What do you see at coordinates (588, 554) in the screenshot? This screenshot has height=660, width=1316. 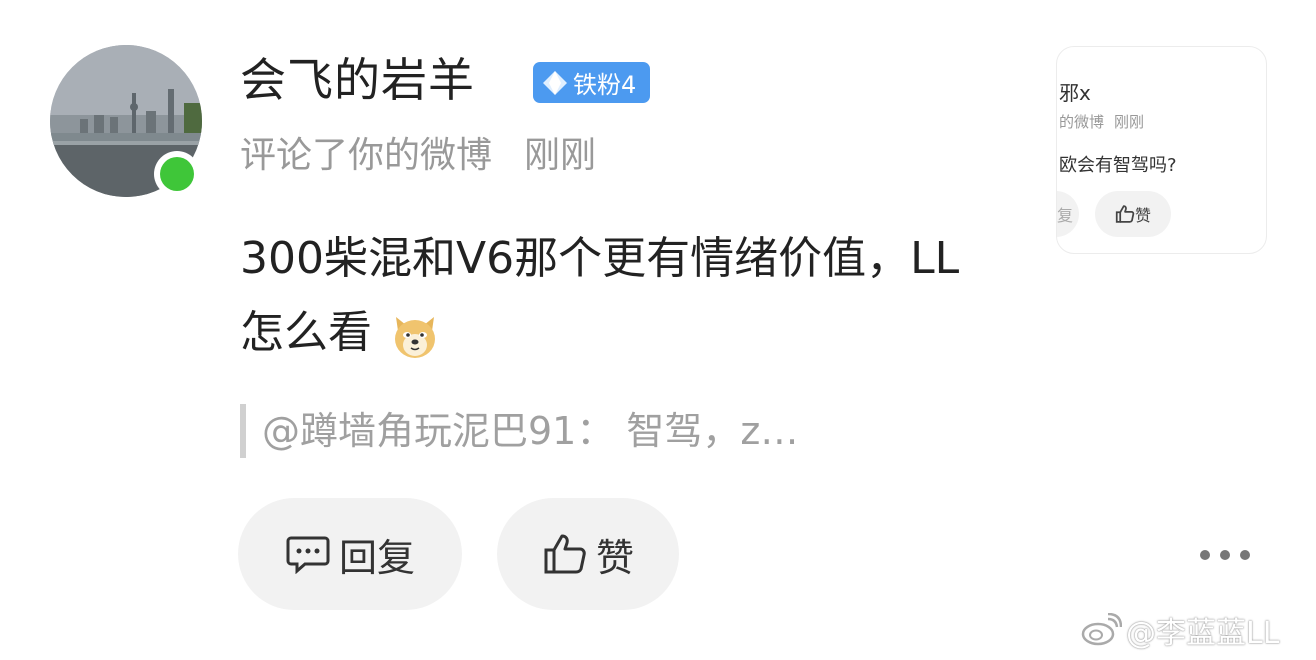 I see `like-button: 赞` at bounding box center [588, 554].